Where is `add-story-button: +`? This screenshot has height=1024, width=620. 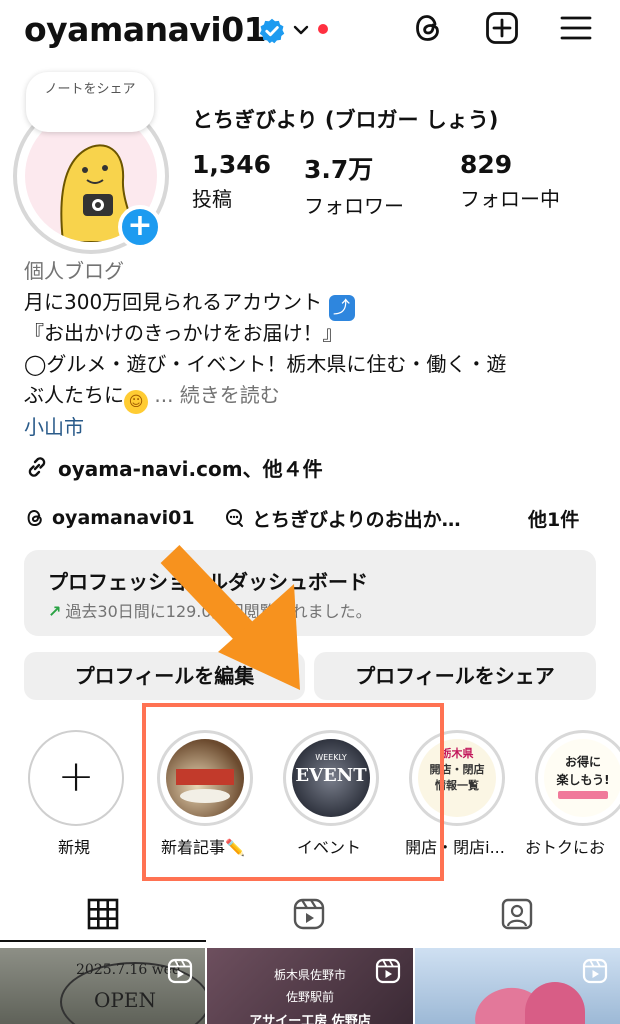
add-story-button: + is located at coordinates (140, 227).